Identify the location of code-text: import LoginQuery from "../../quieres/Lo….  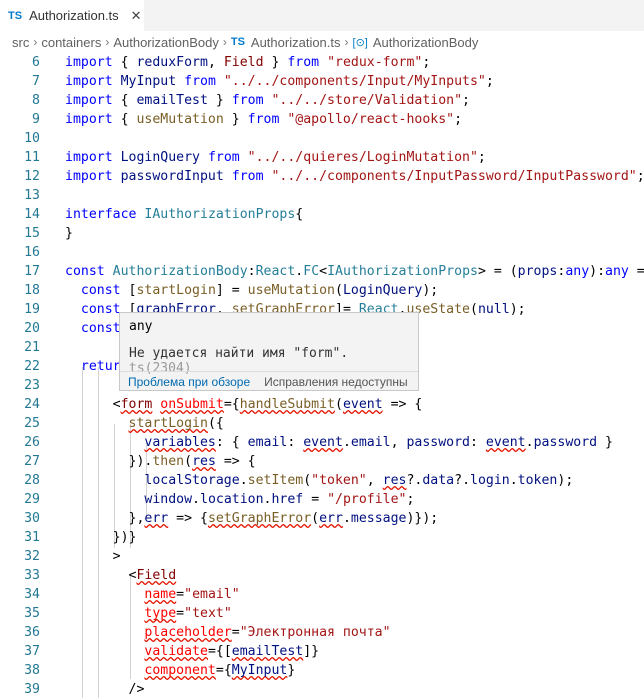
(275, 157).